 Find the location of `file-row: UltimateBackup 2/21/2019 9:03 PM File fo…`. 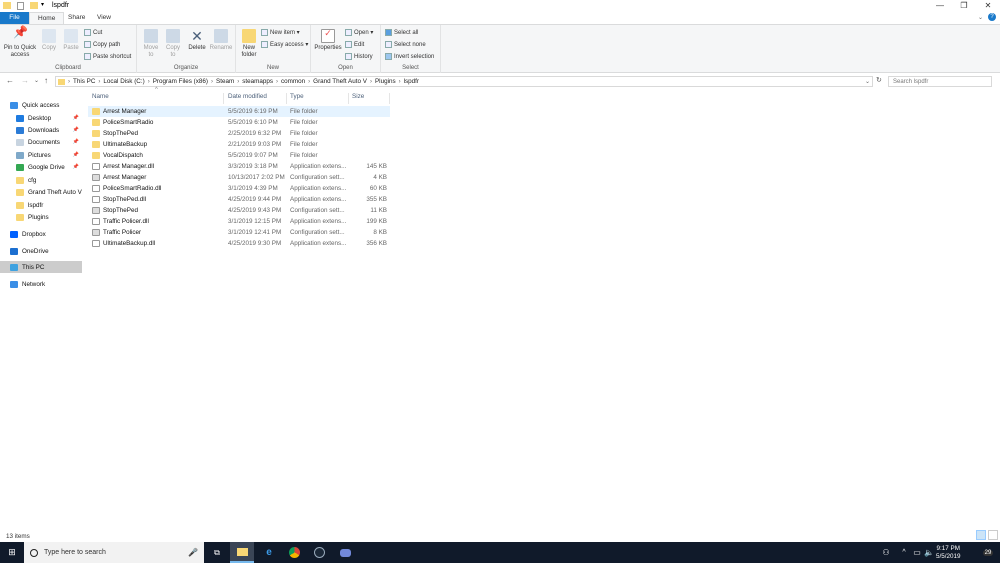

file-row: UltimateBackup 2/21/2019 9:03 PM File fo… is located at coordinates (239, 144).